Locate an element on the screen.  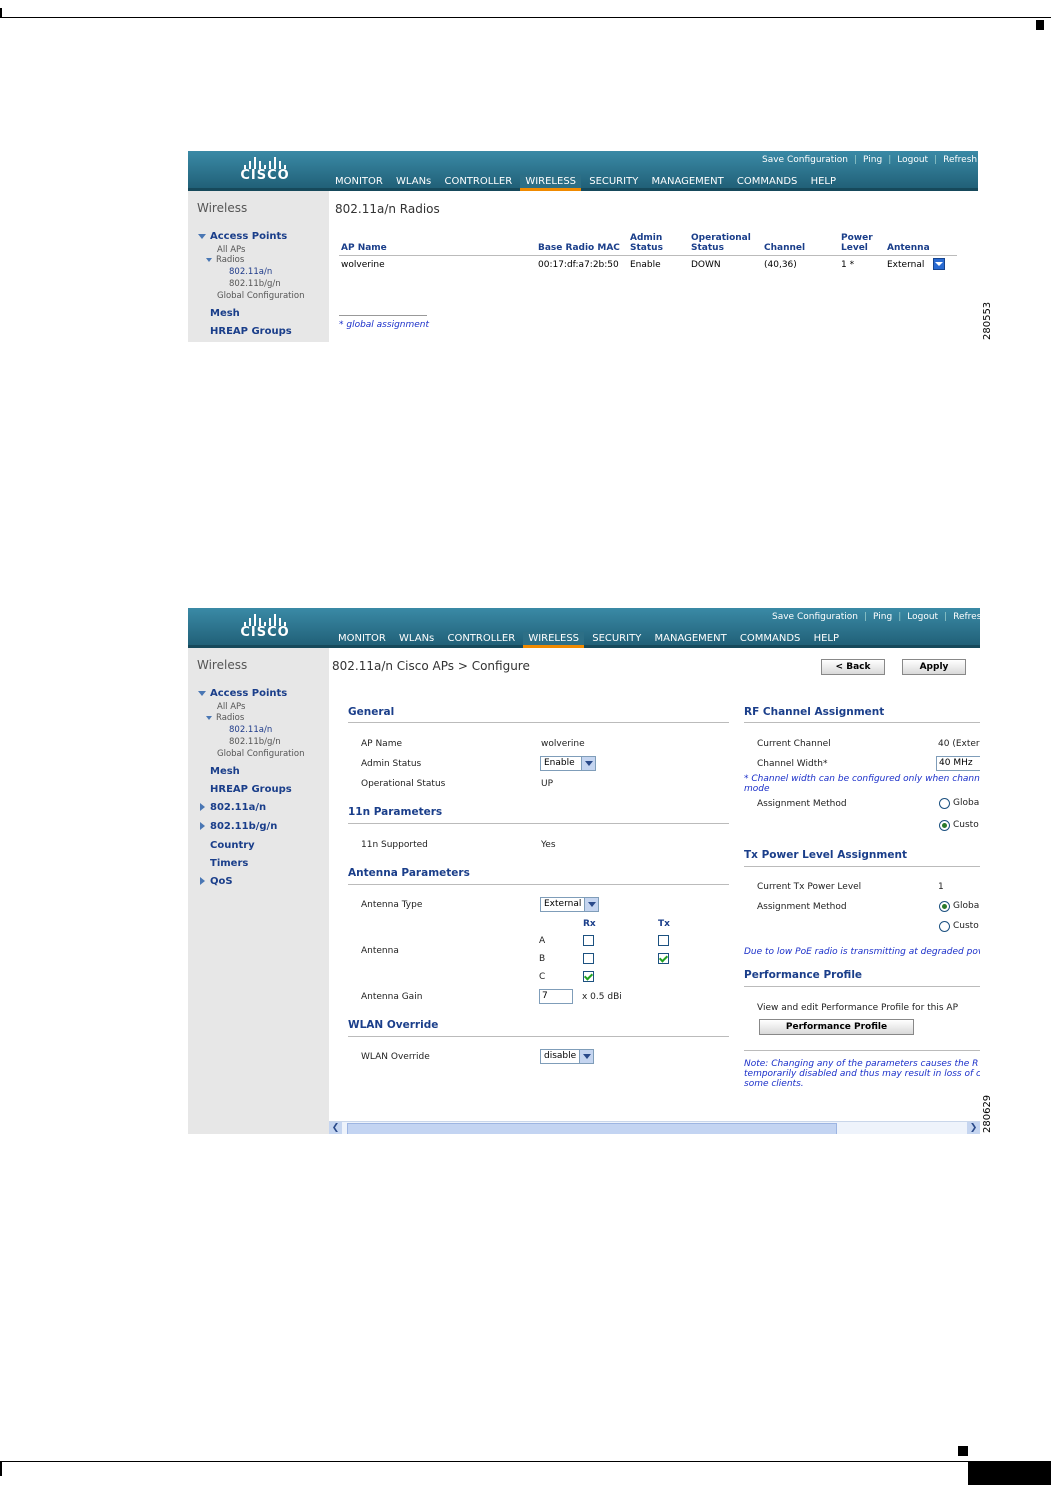
scroll-left-icon: ❮ is located at coordinates (335, 1128).